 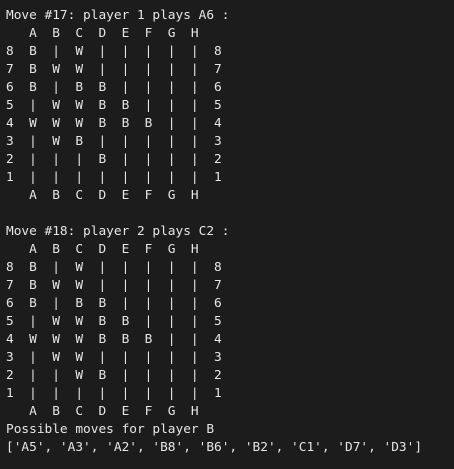 I want to click on move-header-18: Move #18: player 2 plays C2 :, so click(x=118, y=231).